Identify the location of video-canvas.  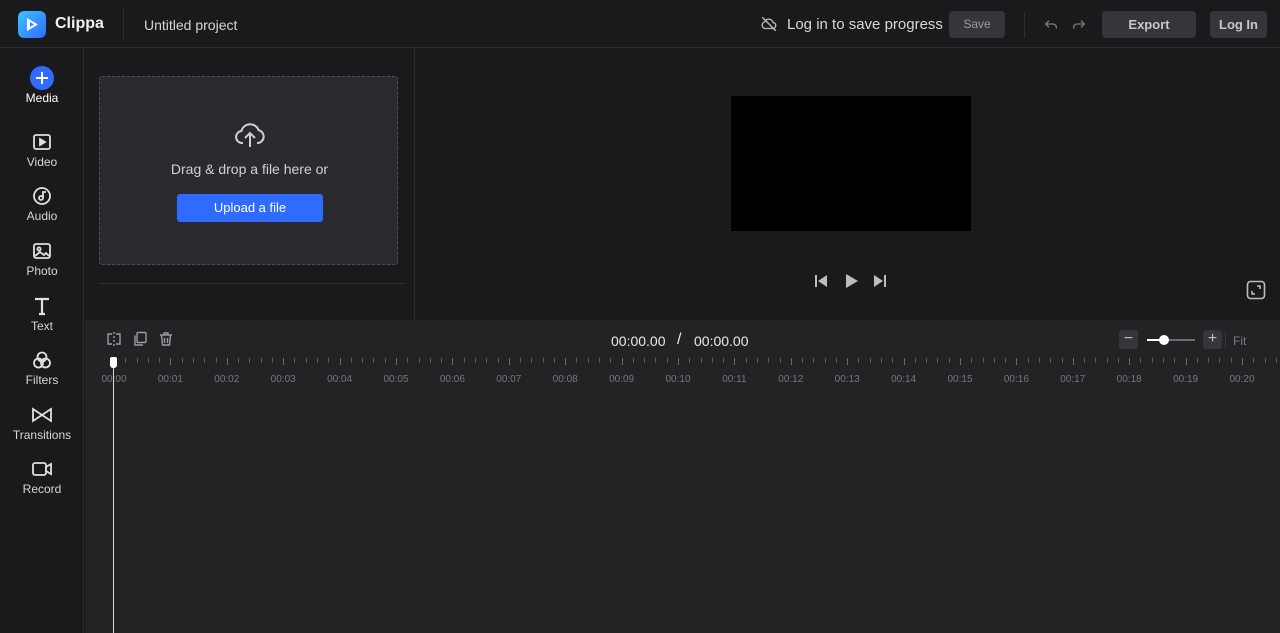
(851, 163).